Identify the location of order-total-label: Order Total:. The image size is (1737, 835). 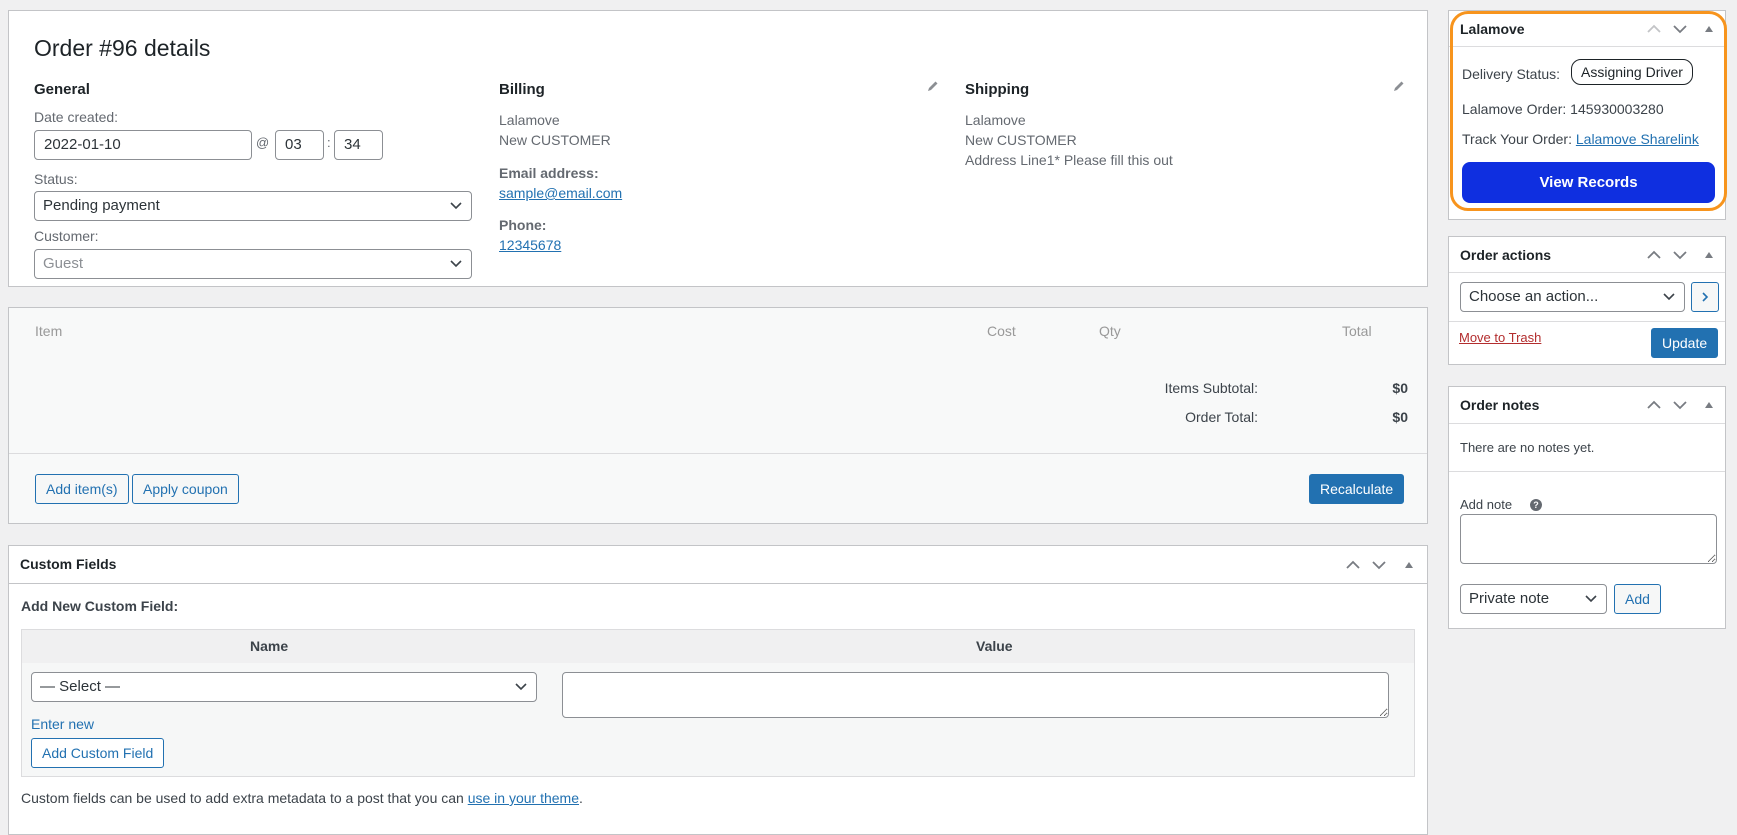
(1221, 417).